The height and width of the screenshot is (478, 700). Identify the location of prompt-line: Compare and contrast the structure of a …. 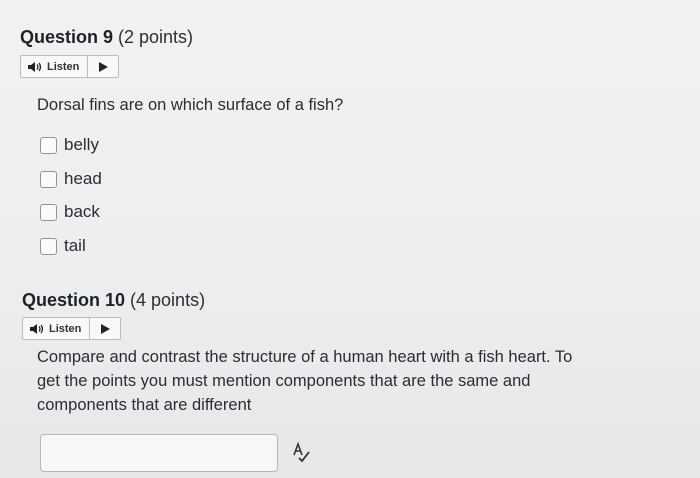
(305, 357).